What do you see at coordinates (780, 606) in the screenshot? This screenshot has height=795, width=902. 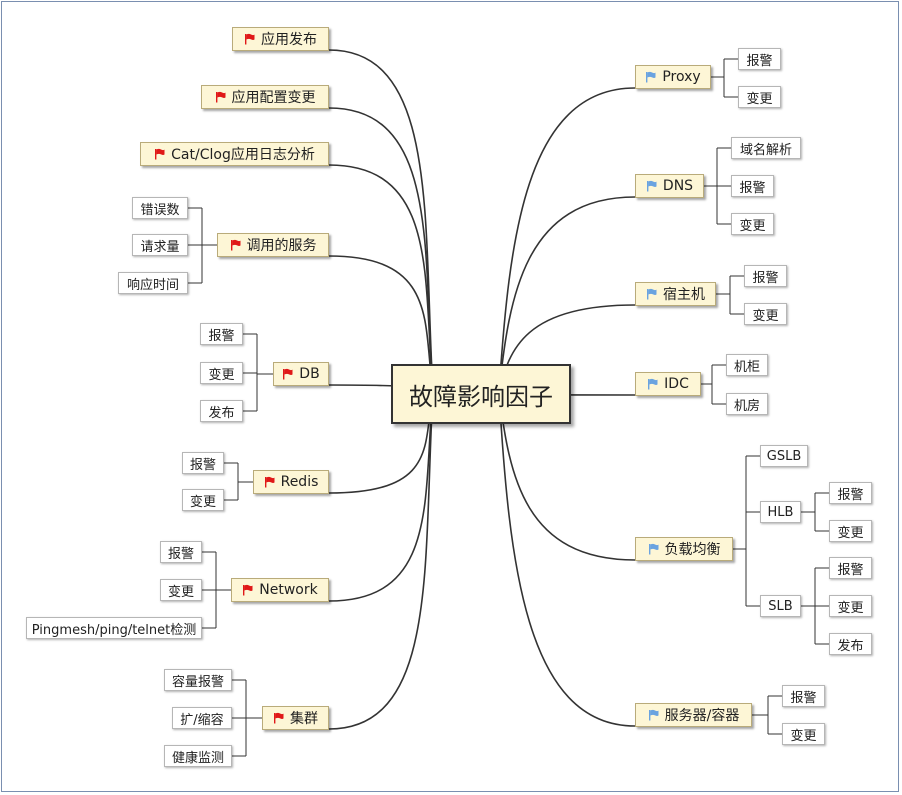 I see `node-lb-child-2: SLB` at bounding box center [780, 606].